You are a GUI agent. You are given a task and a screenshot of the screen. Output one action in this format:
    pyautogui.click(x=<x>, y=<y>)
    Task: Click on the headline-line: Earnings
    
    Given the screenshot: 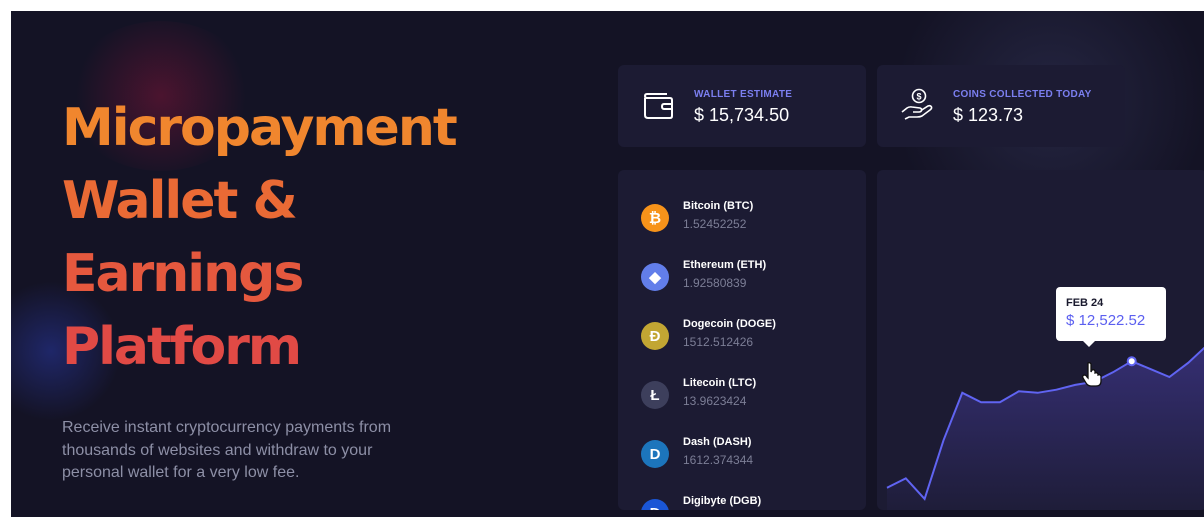 What is the action you would take?
    pyautogui.click(x=183, y=274)
    